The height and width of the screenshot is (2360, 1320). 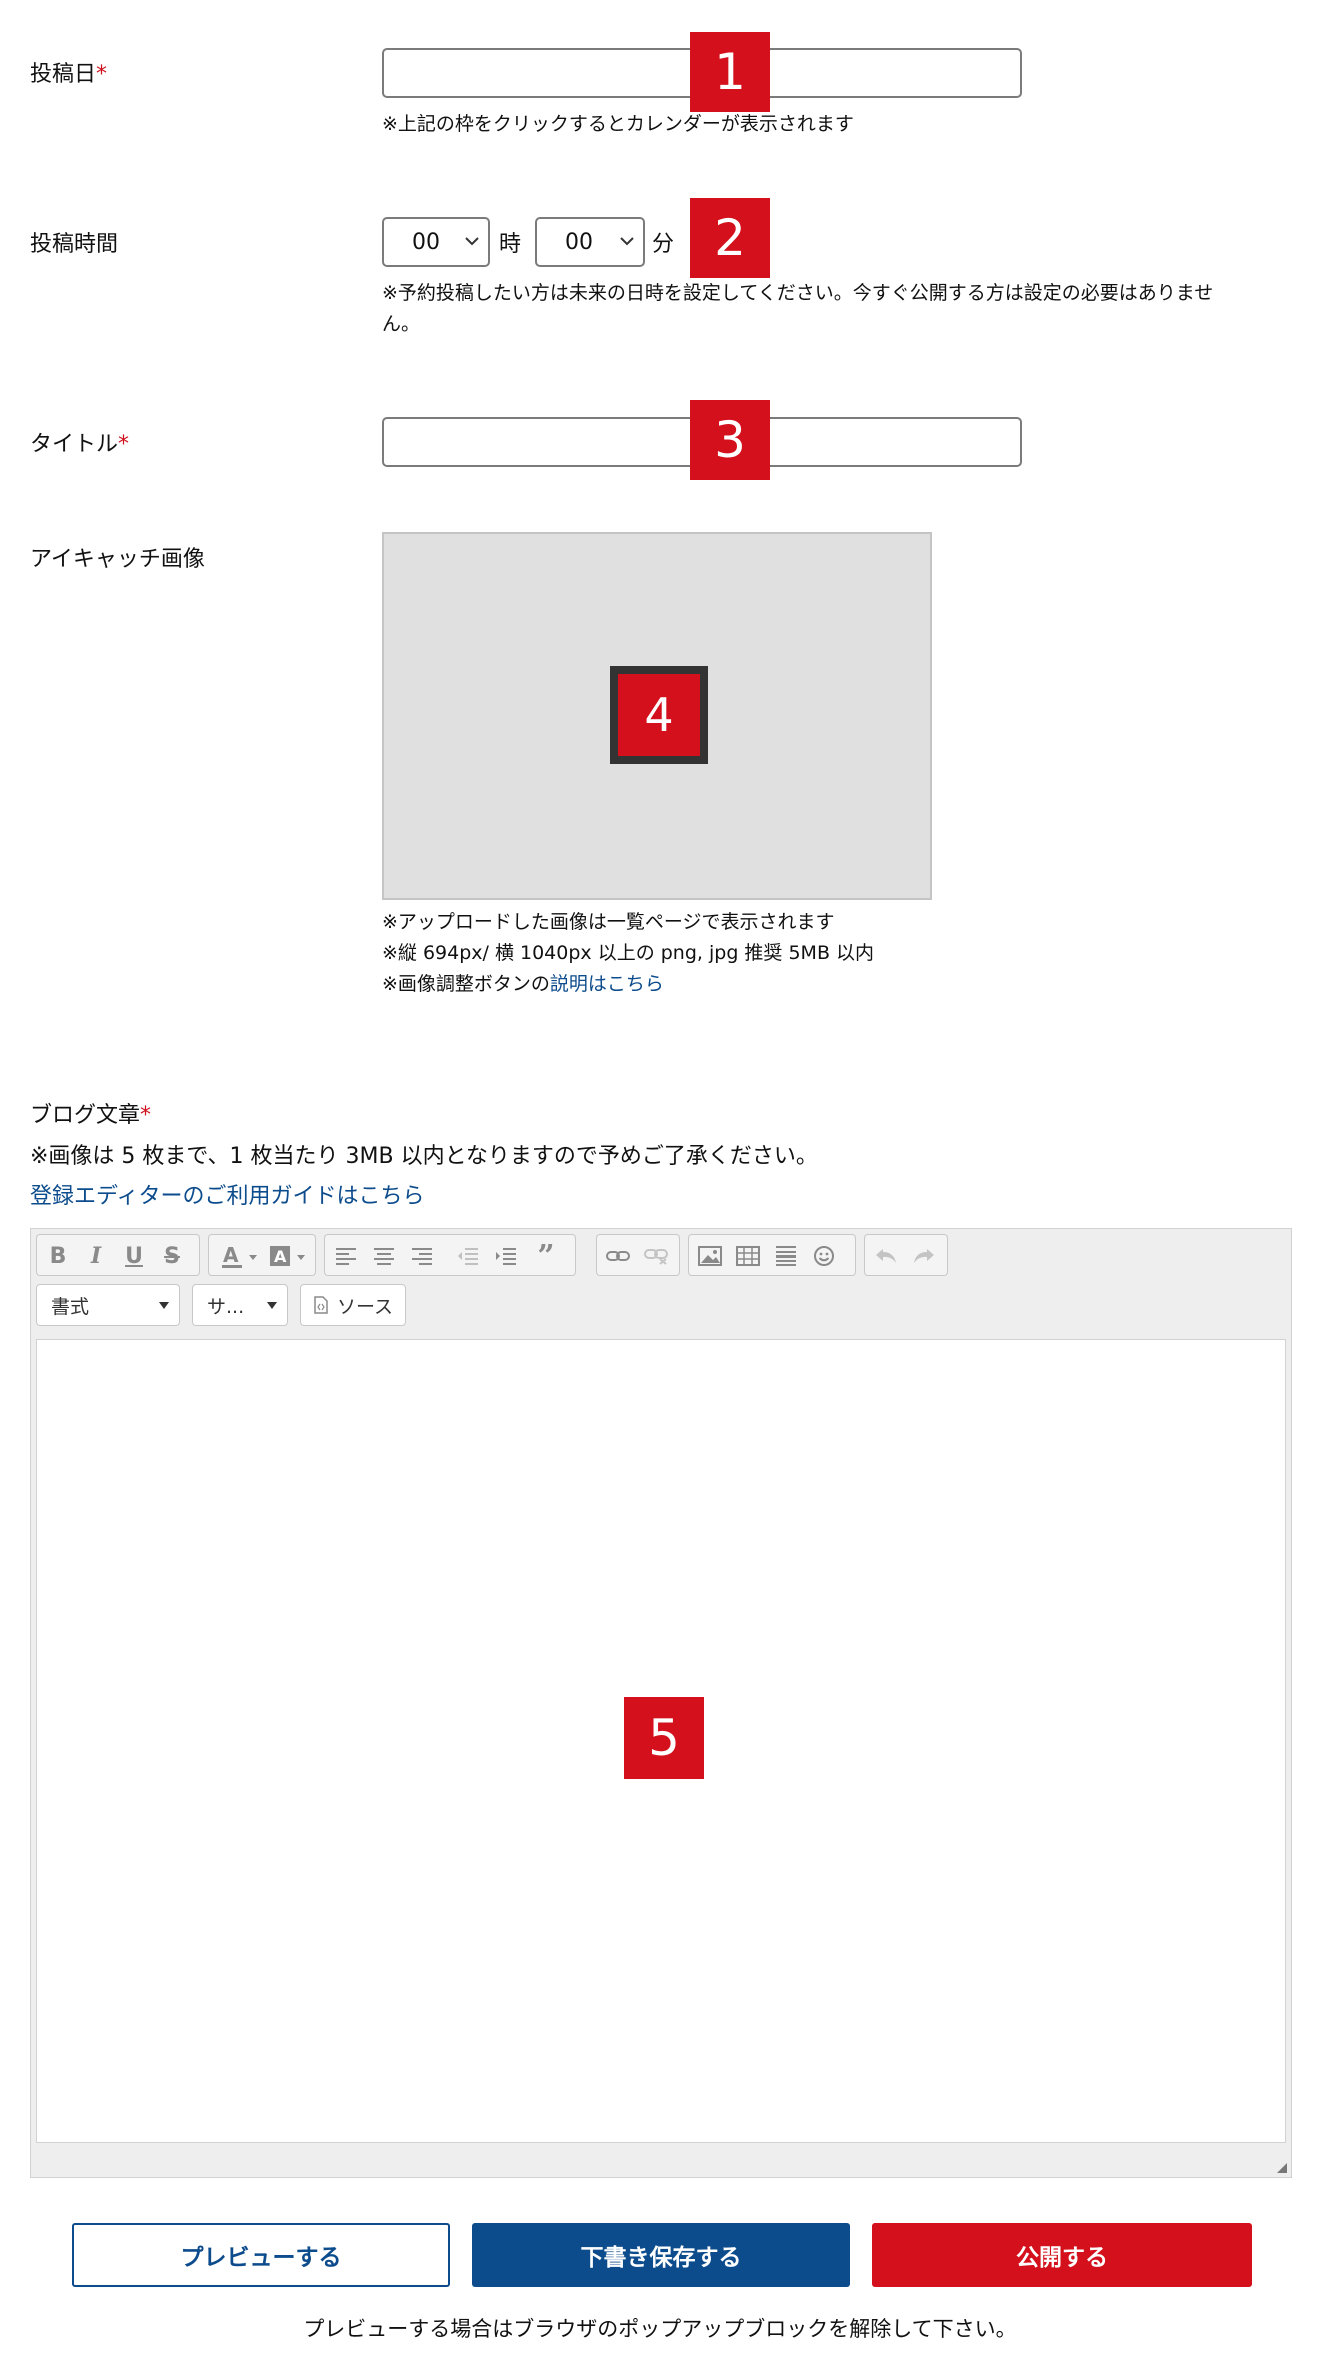 I want to click on align-right-icon, so click(x=422, y=1256).